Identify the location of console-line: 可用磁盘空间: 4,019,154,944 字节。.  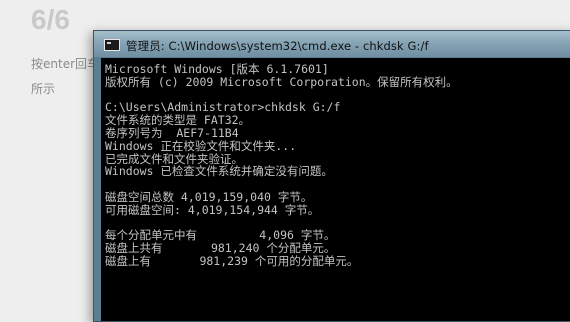
(212, 209).